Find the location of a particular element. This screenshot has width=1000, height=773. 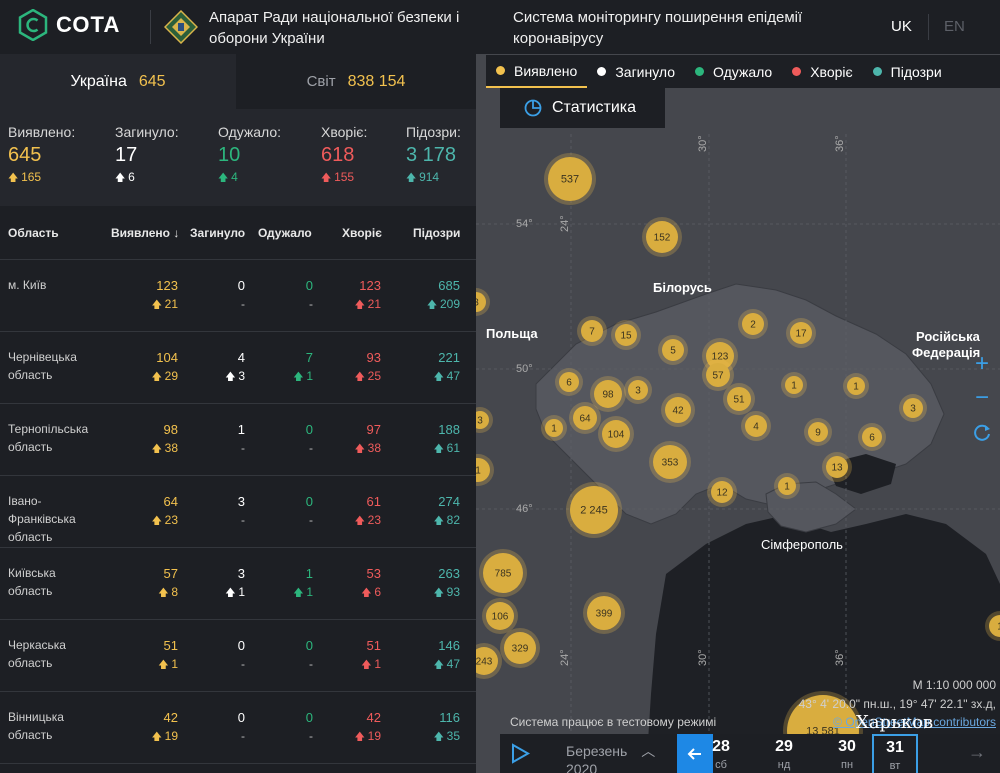

cell-detected: 104 🡅 29 is located at coordinates (165, 368).